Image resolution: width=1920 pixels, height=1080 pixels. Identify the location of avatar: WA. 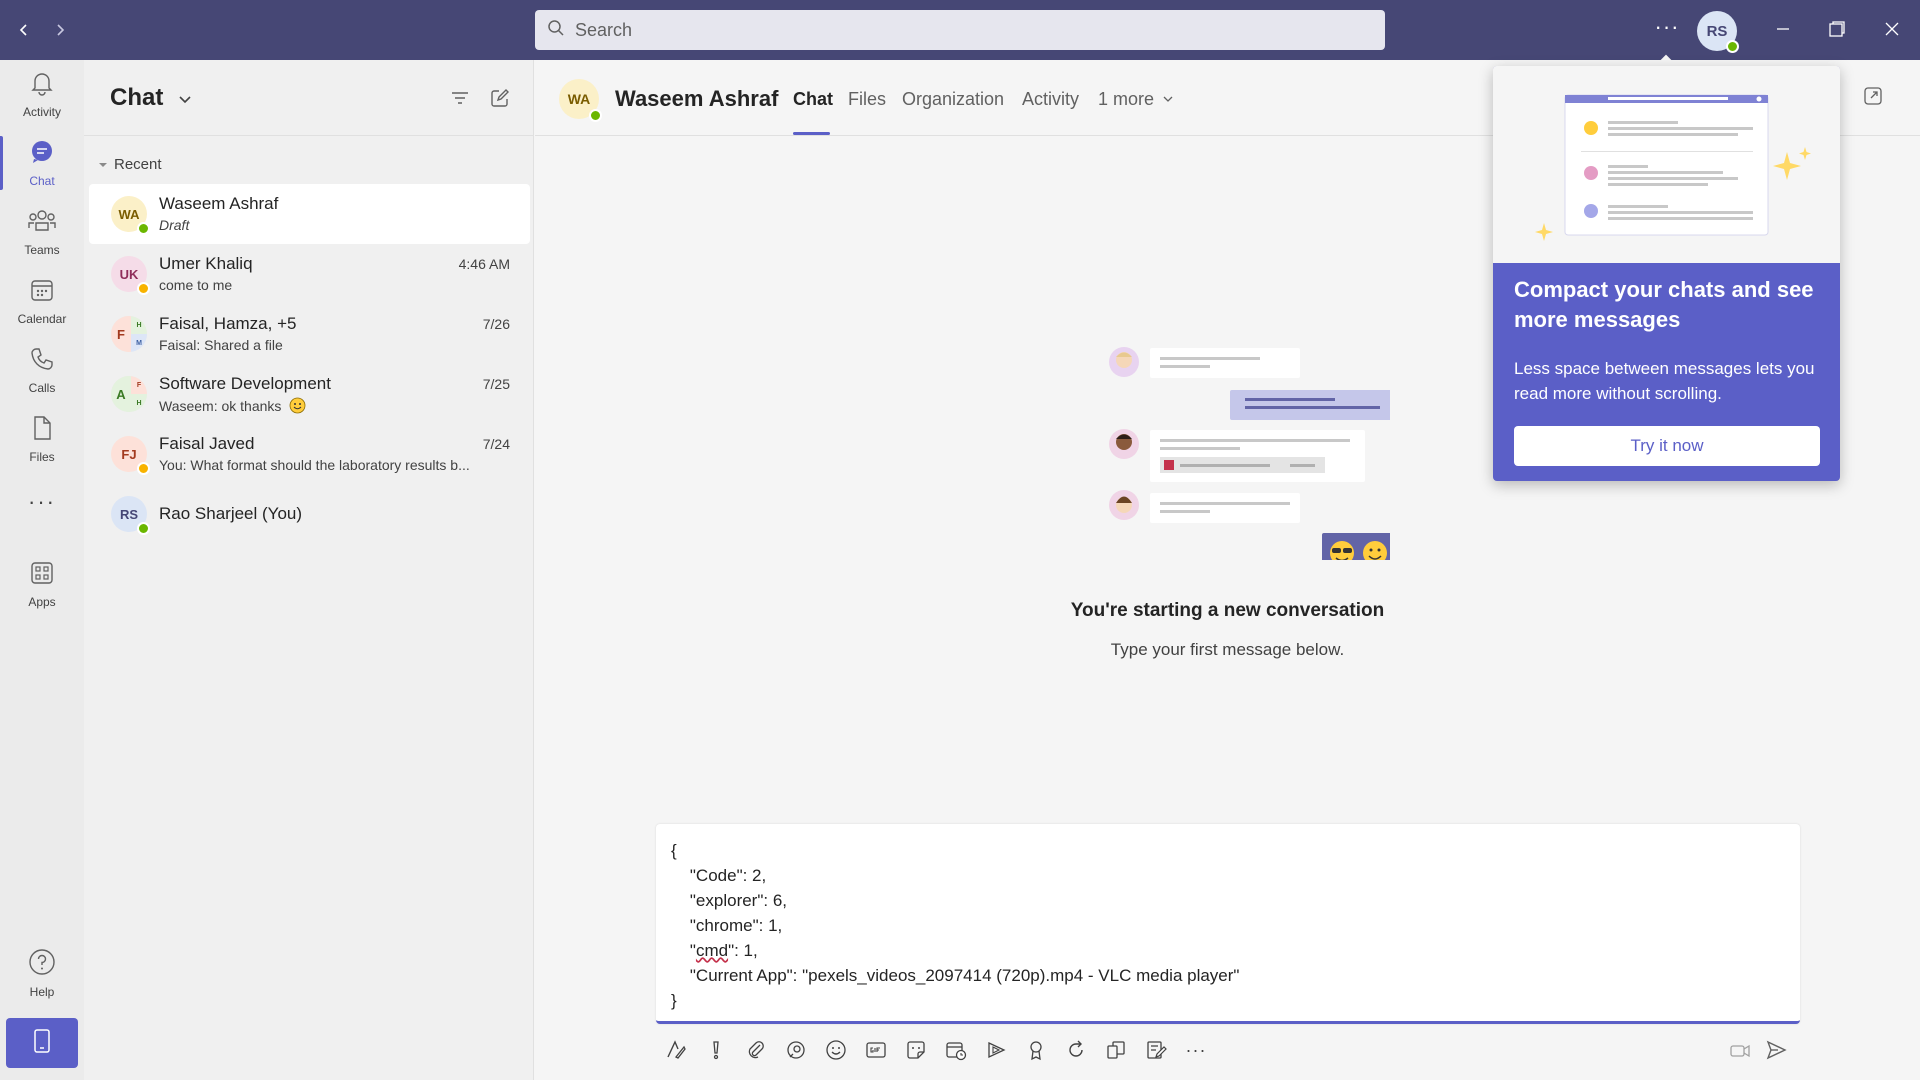
(130, 215).